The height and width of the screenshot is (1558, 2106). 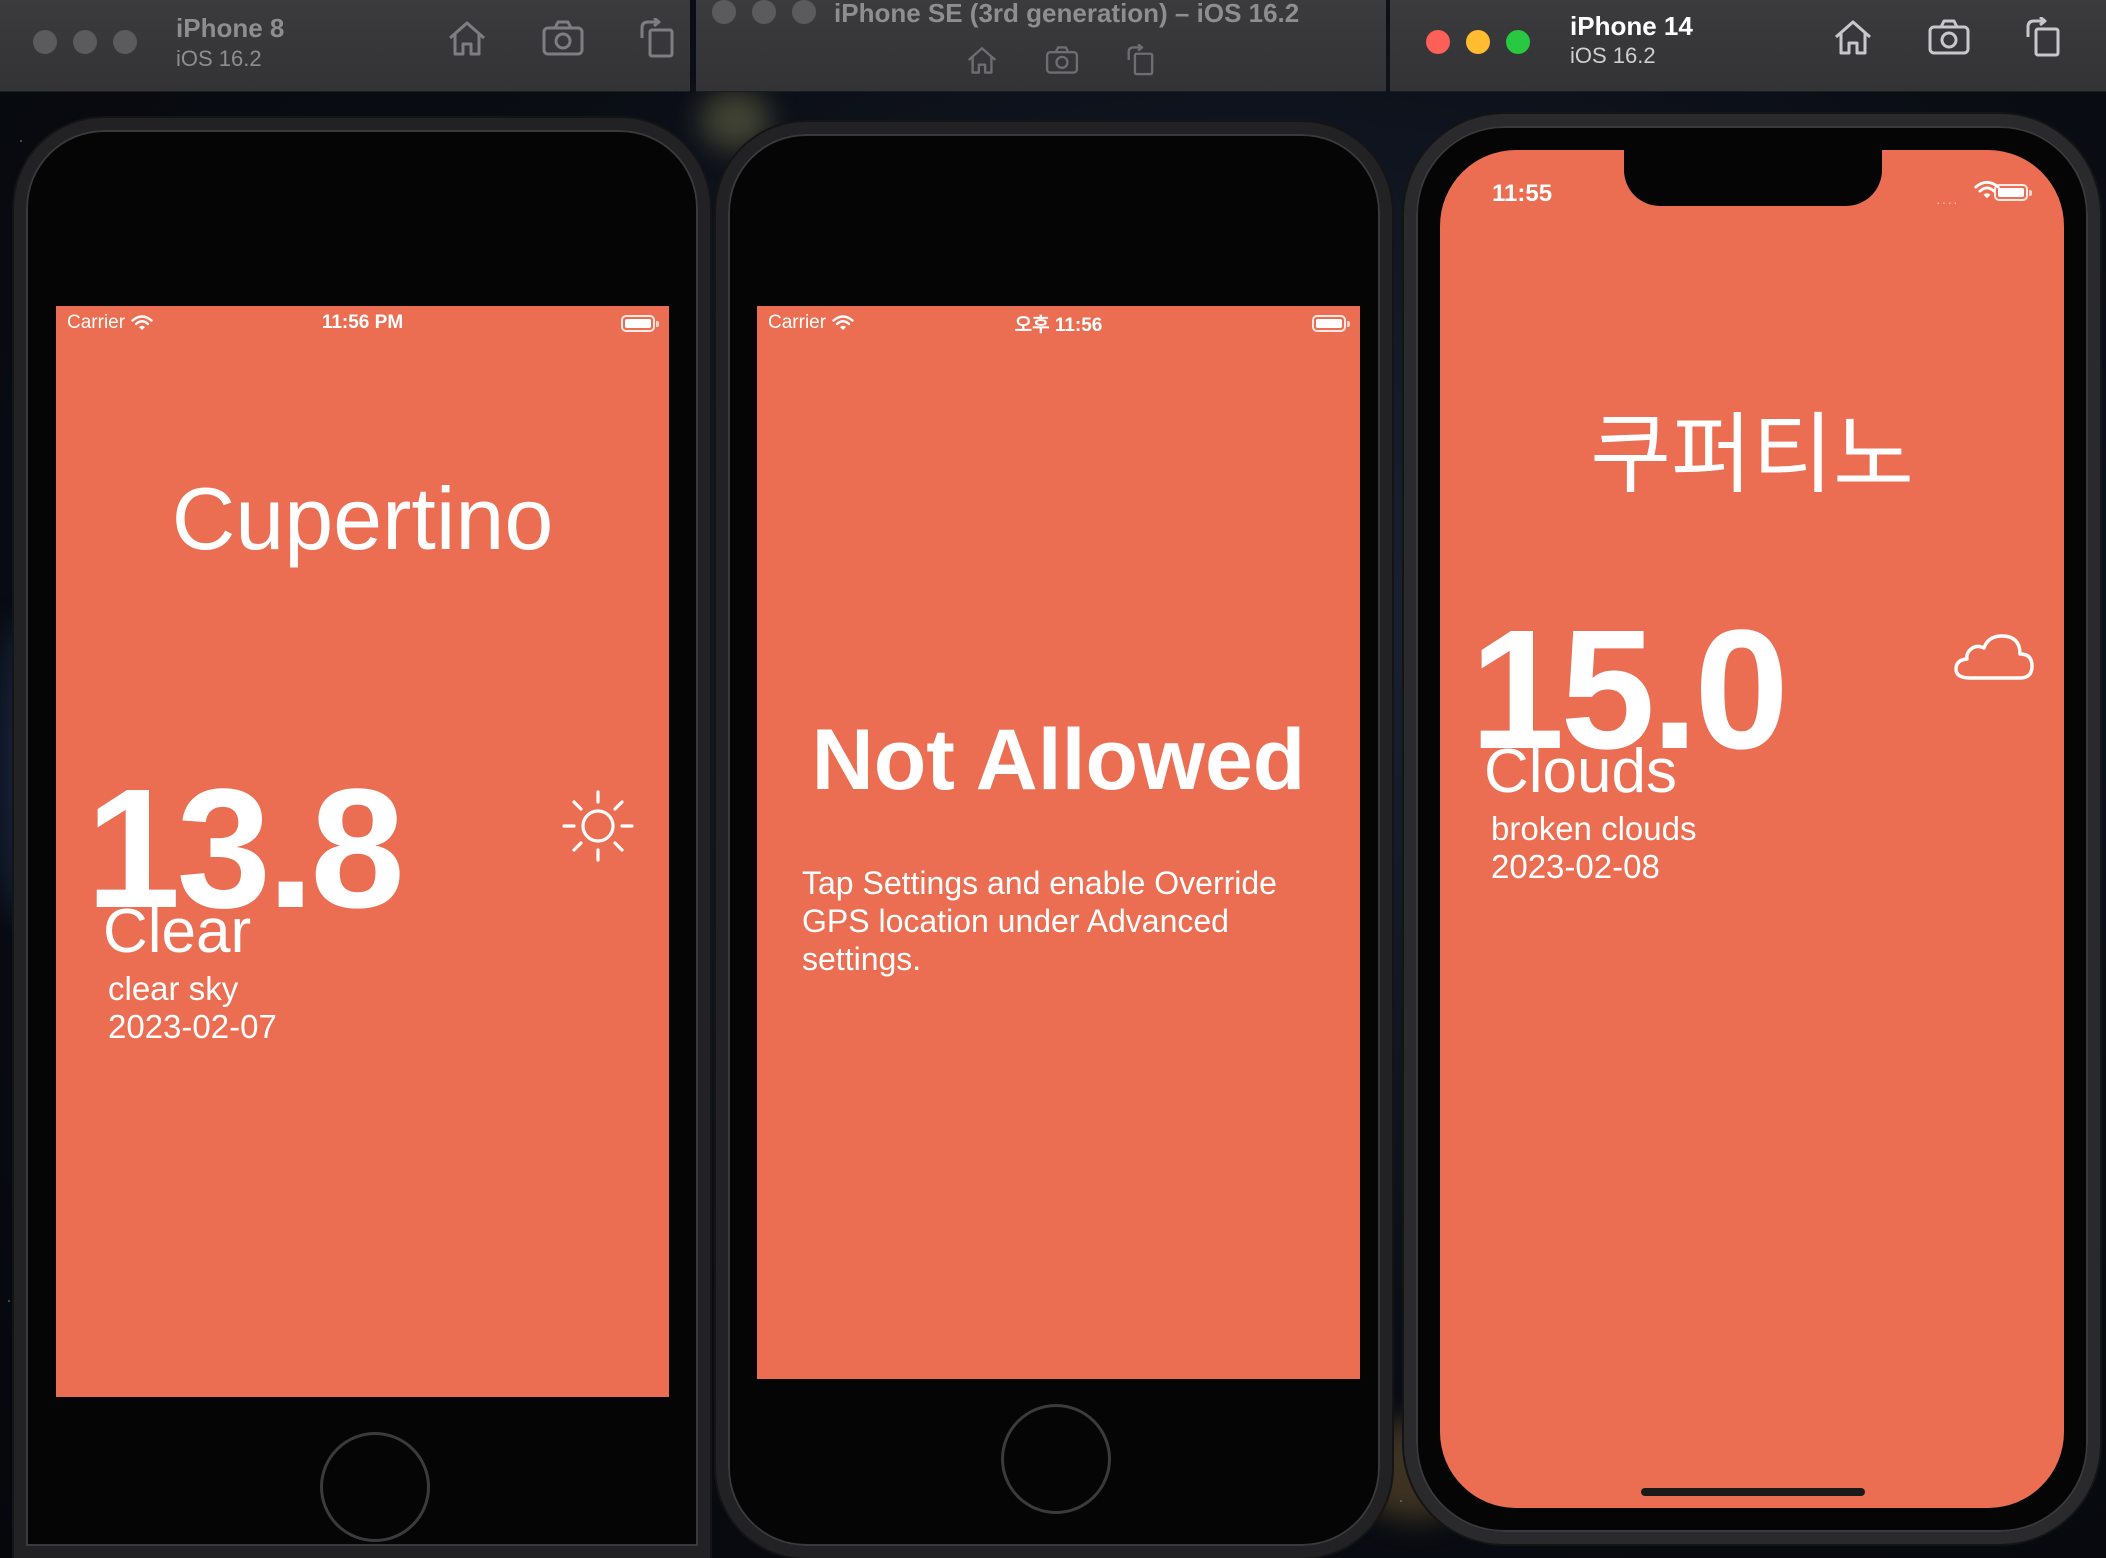 What do you see at coordinates (1580, 771) in the screenshot?
I see `weather-main: Clouds` at bounding box center [1580, 771].